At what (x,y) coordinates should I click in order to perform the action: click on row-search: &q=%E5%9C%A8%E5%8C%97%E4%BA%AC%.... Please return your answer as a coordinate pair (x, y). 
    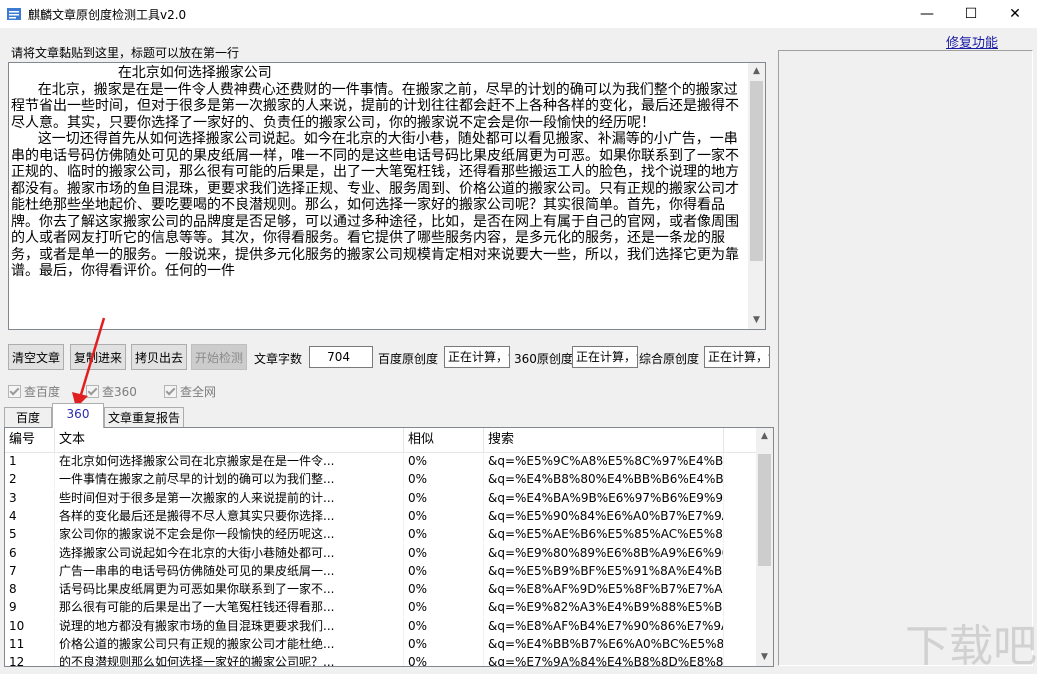
    Looking at the image, I should click on (604, 461).